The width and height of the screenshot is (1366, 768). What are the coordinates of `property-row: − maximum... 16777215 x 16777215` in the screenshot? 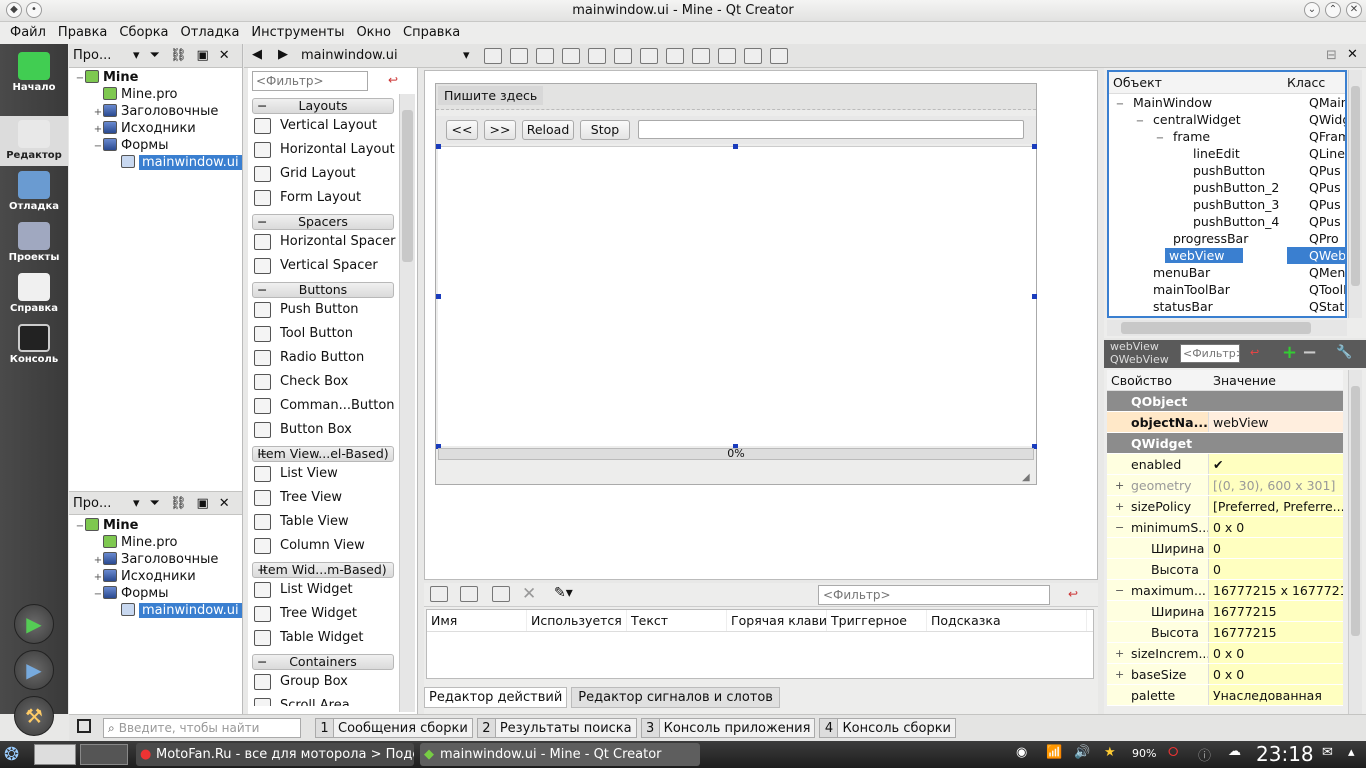 It's located at (1225, 590).